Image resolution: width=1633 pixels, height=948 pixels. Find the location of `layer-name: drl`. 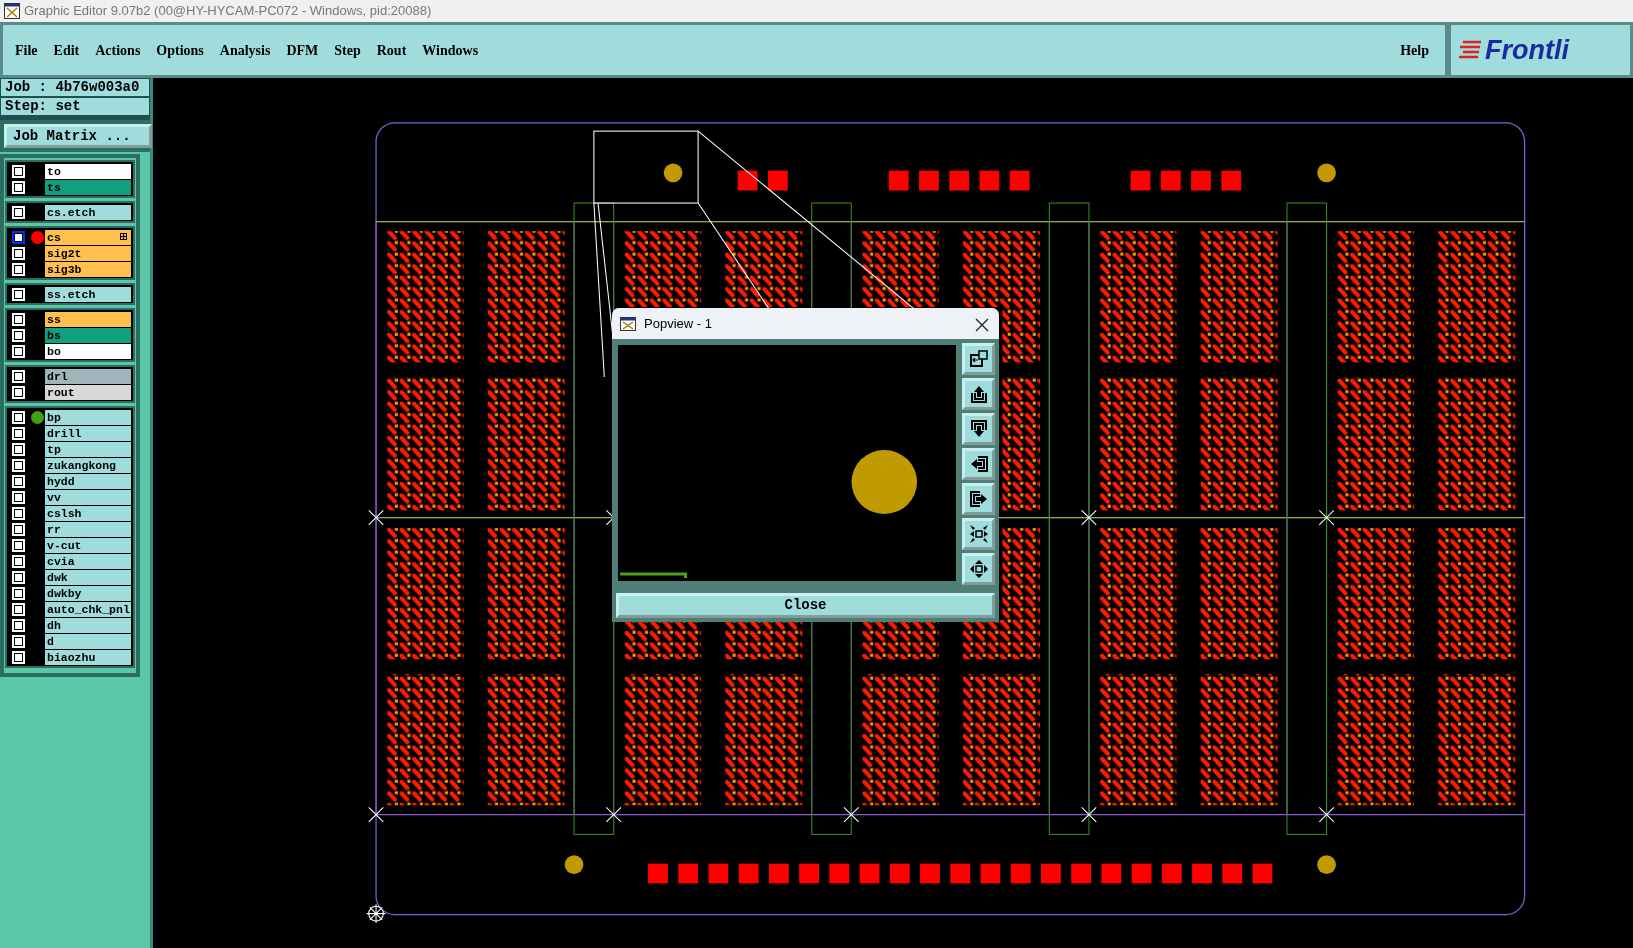

layer-name: drl is located at coordinates (88, 376).